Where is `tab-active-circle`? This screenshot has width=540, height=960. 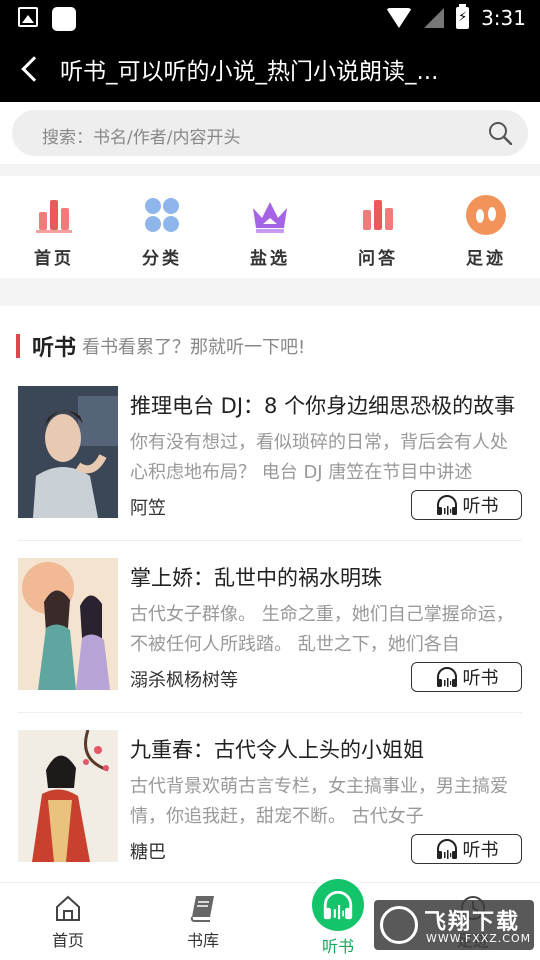 tab-active-circle is located at coordinates (338, 905).